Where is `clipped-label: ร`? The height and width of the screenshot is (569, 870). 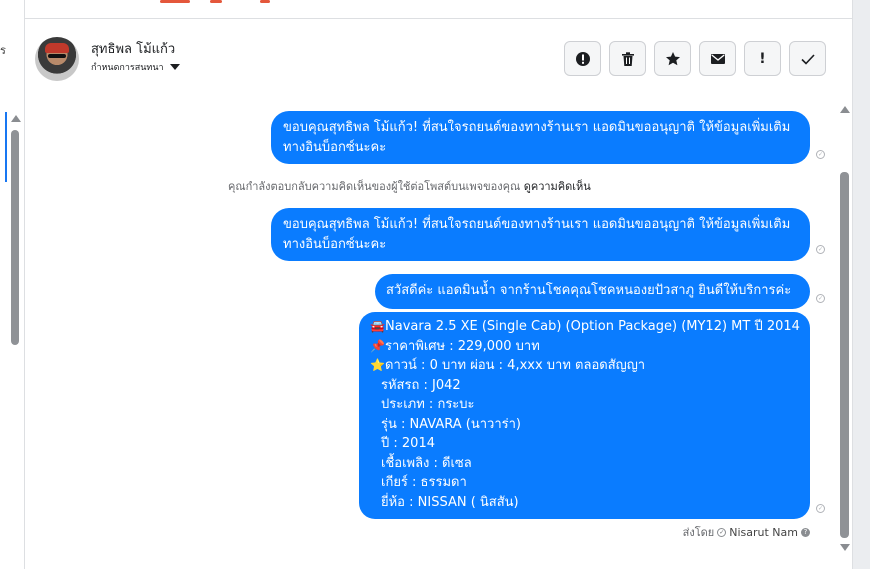 clipped-label: ร is located at coordinates (3, 50).